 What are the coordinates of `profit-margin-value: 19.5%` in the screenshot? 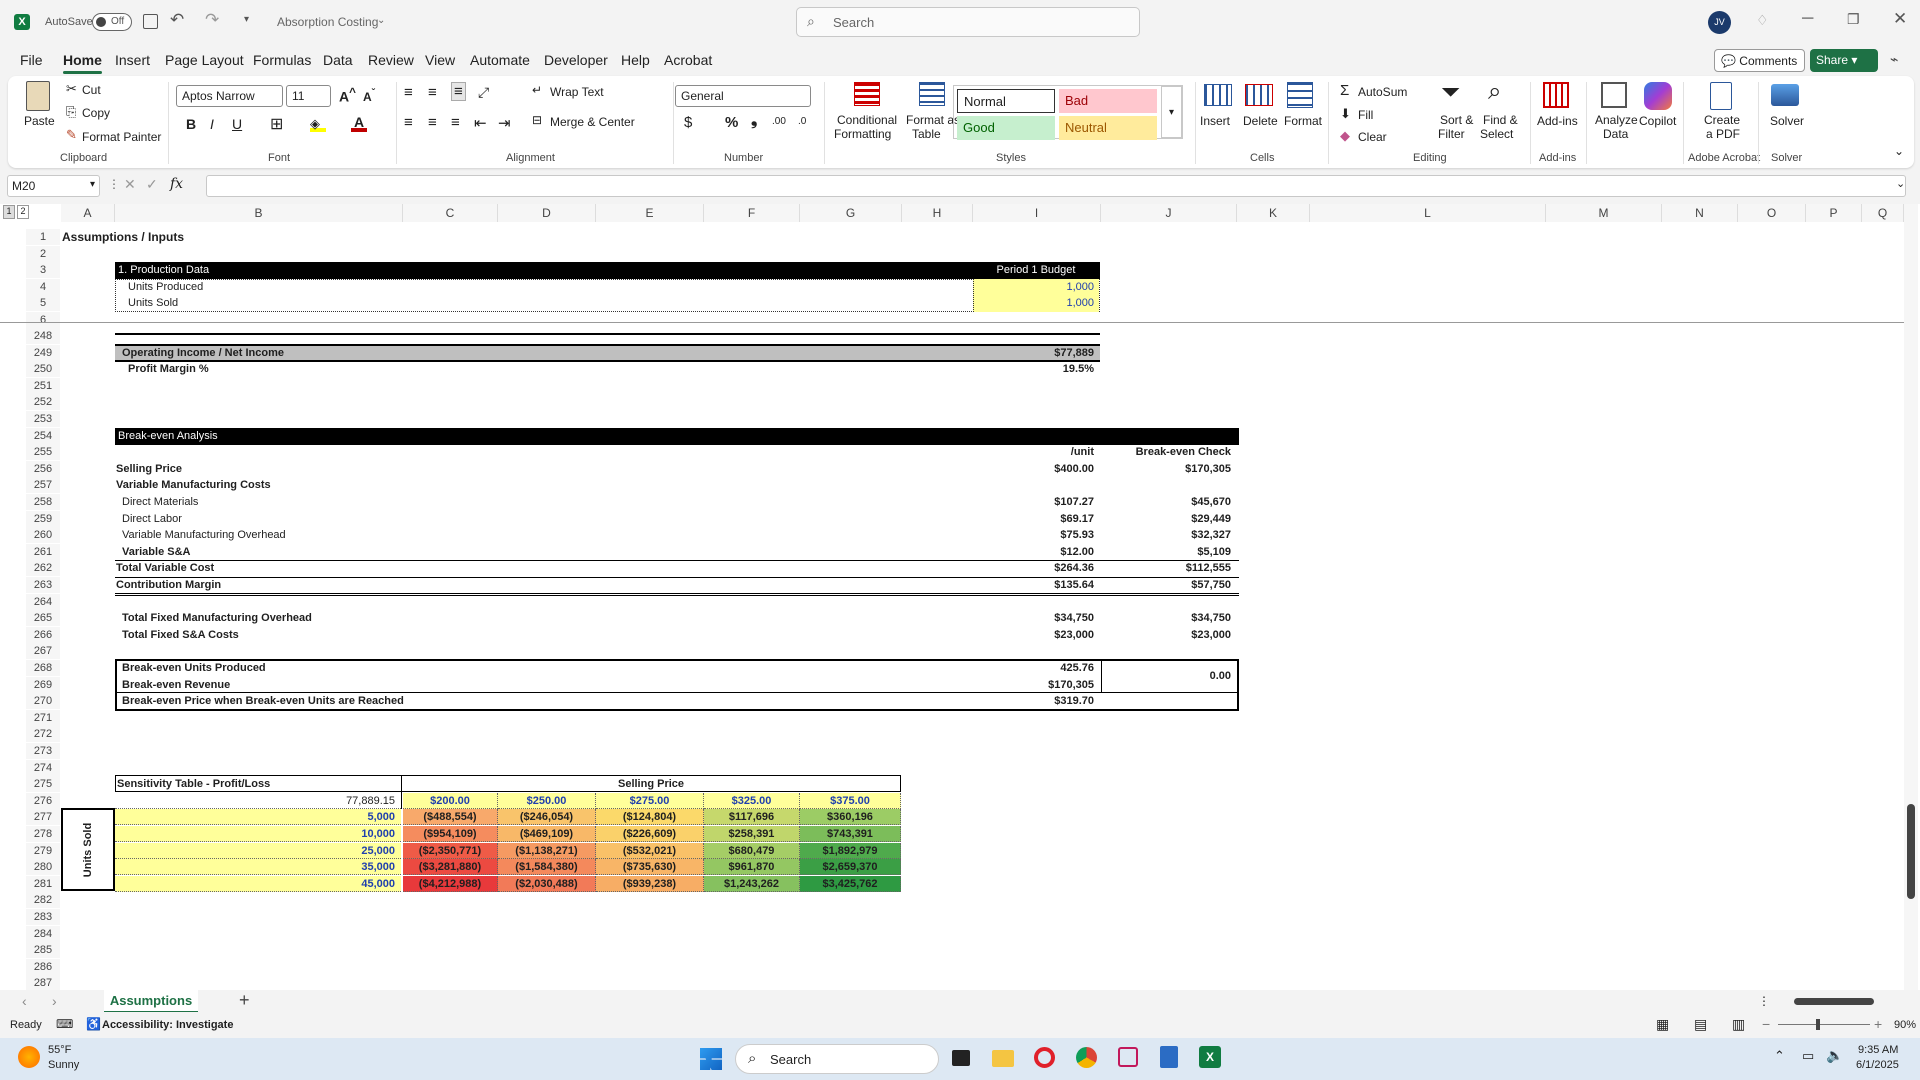 It's located at (1036, 369).